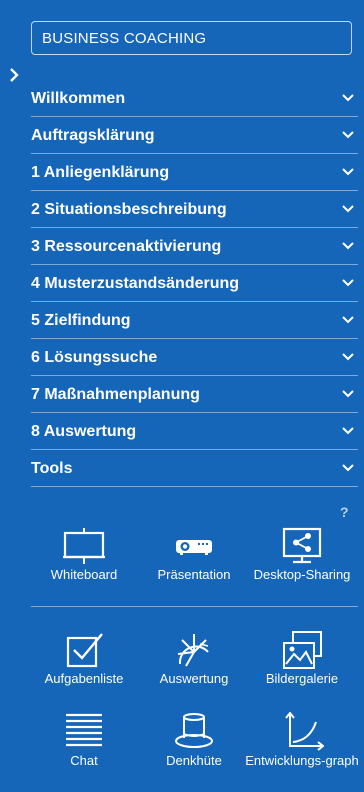  Describe the element at coordinates (194, 468) in the screenshot. I see `menu-item-tools: Tools` at that location.